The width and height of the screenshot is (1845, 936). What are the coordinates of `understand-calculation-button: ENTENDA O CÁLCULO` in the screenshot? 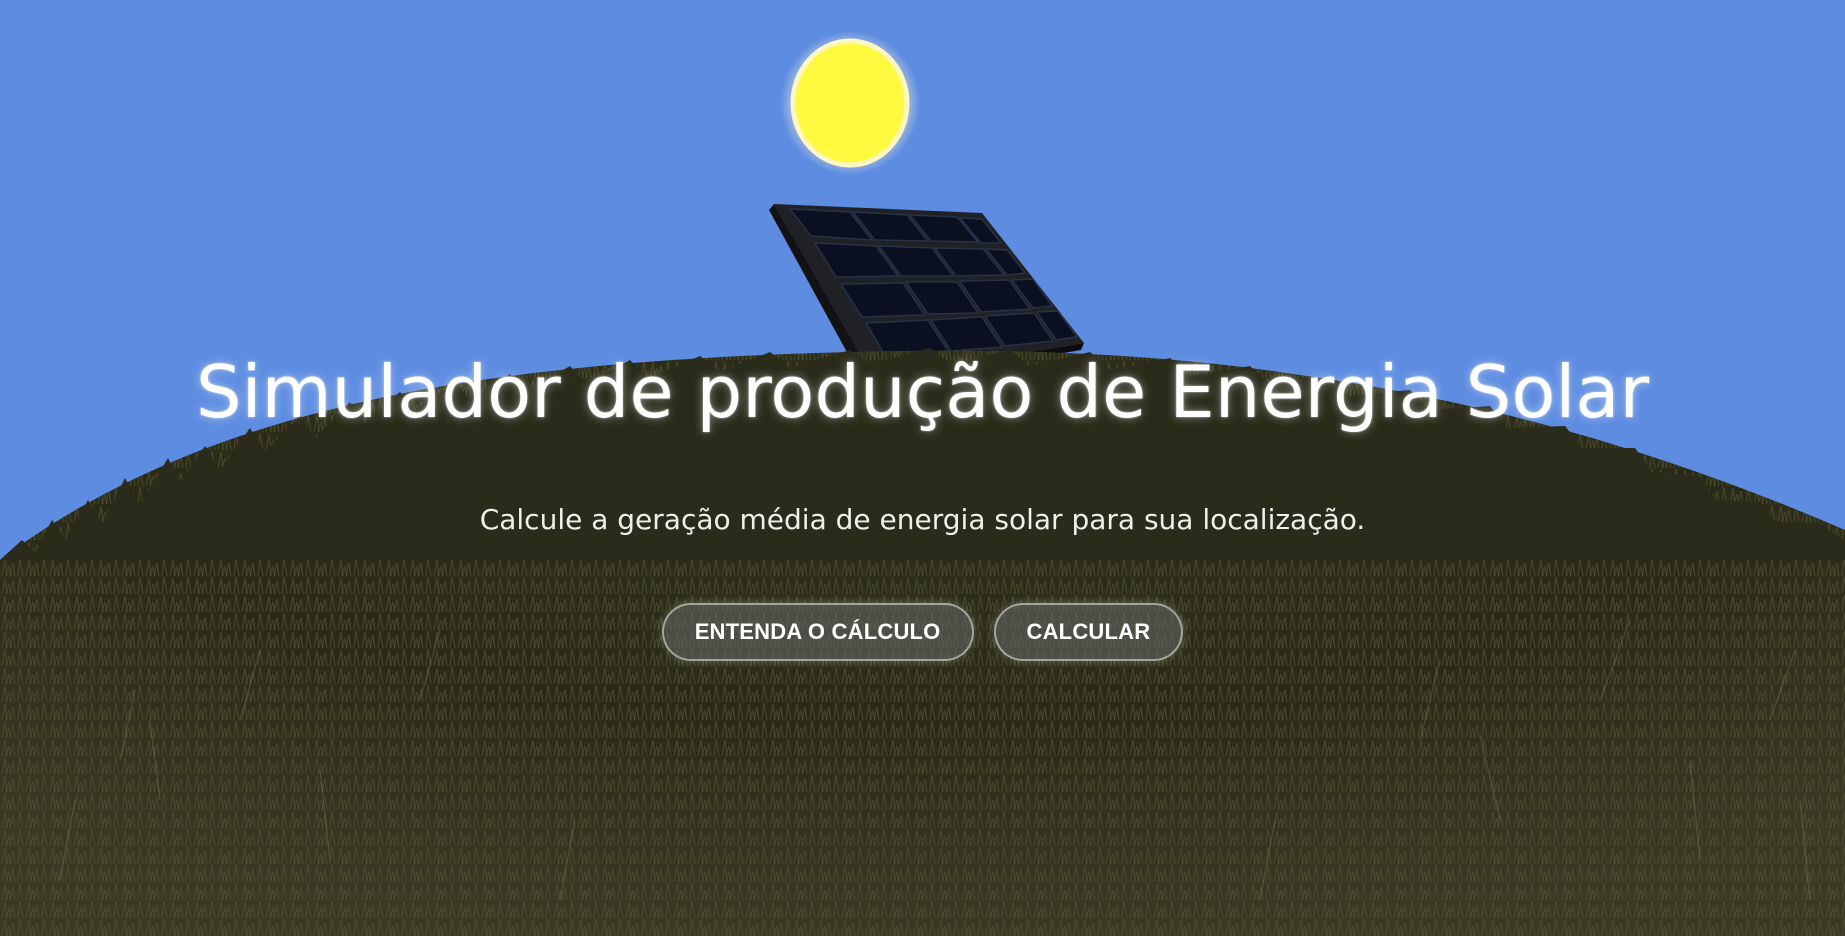 It's located at (817, 632).